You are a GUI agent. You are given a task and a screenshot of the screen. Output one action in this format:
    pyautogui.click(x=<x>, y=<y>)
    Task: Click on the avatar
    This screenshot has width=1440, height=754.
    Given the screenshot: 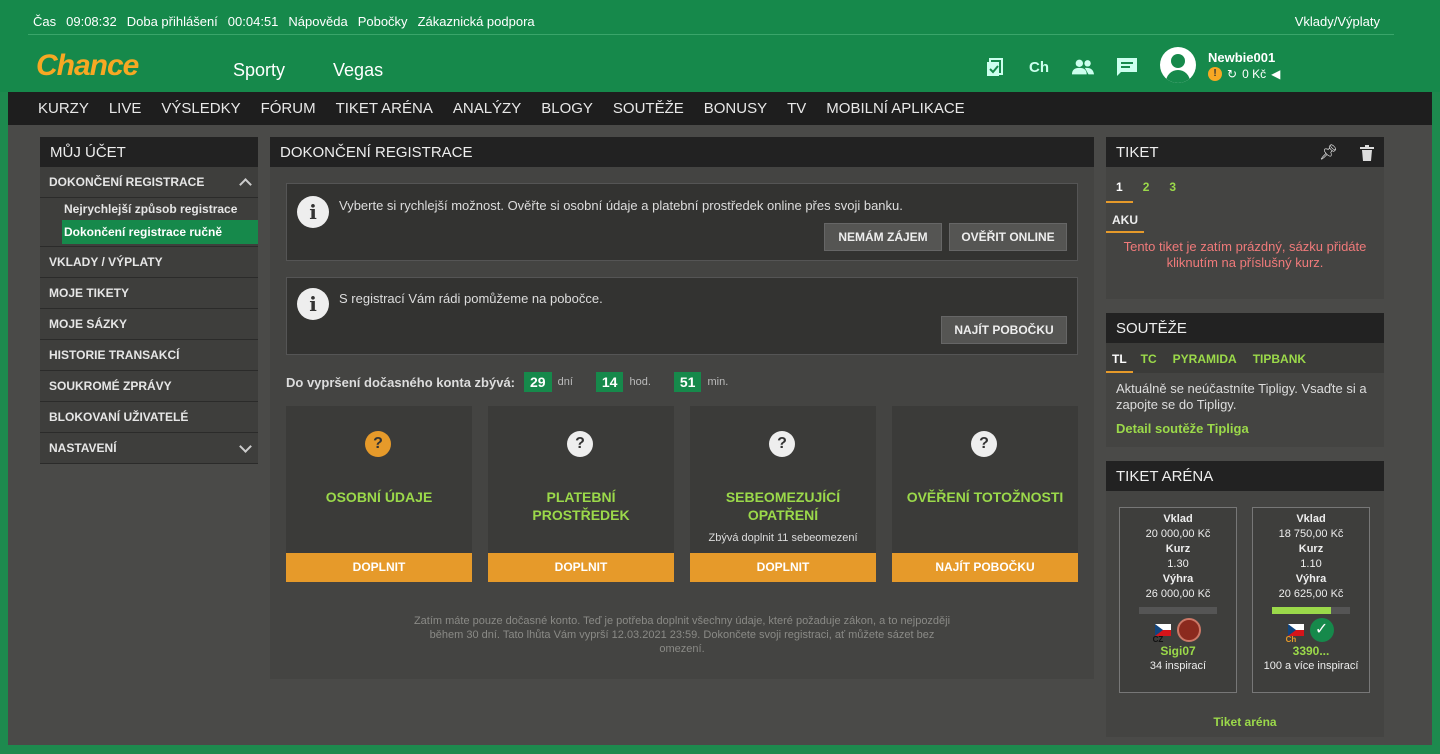 What is the action you would take?
    pyautogui.click(x=1178, y=65)
    